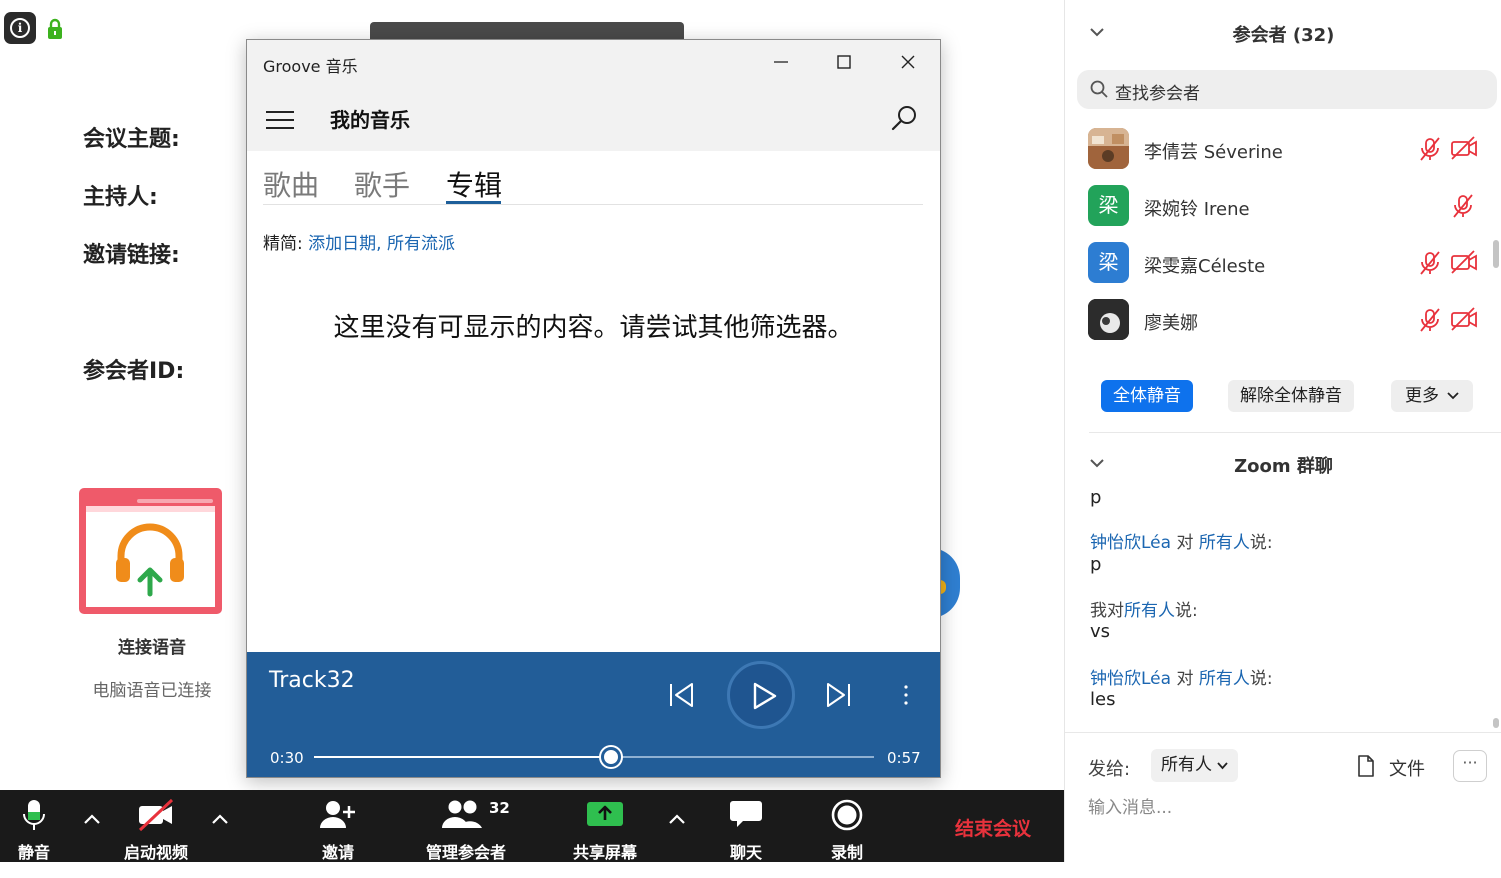 This screenshot has height=878, width=1501. Describe the element at coordinates (1291, 396) in the screenshot. I see `unmute-all-button: 解除全体静音` at that location.